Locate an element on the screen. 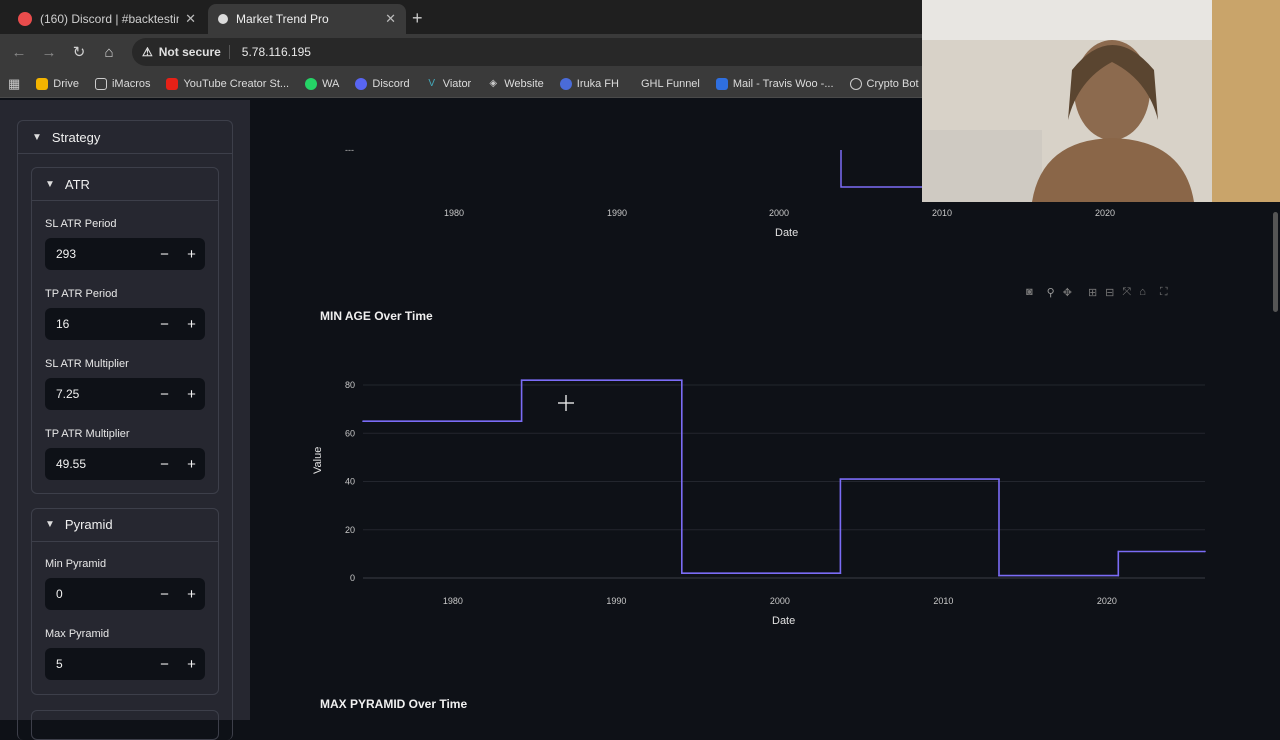 The height and width of the screenshot is (740, 1280). tp-atr-period-value: 16 is located at coordinates (98, 324).